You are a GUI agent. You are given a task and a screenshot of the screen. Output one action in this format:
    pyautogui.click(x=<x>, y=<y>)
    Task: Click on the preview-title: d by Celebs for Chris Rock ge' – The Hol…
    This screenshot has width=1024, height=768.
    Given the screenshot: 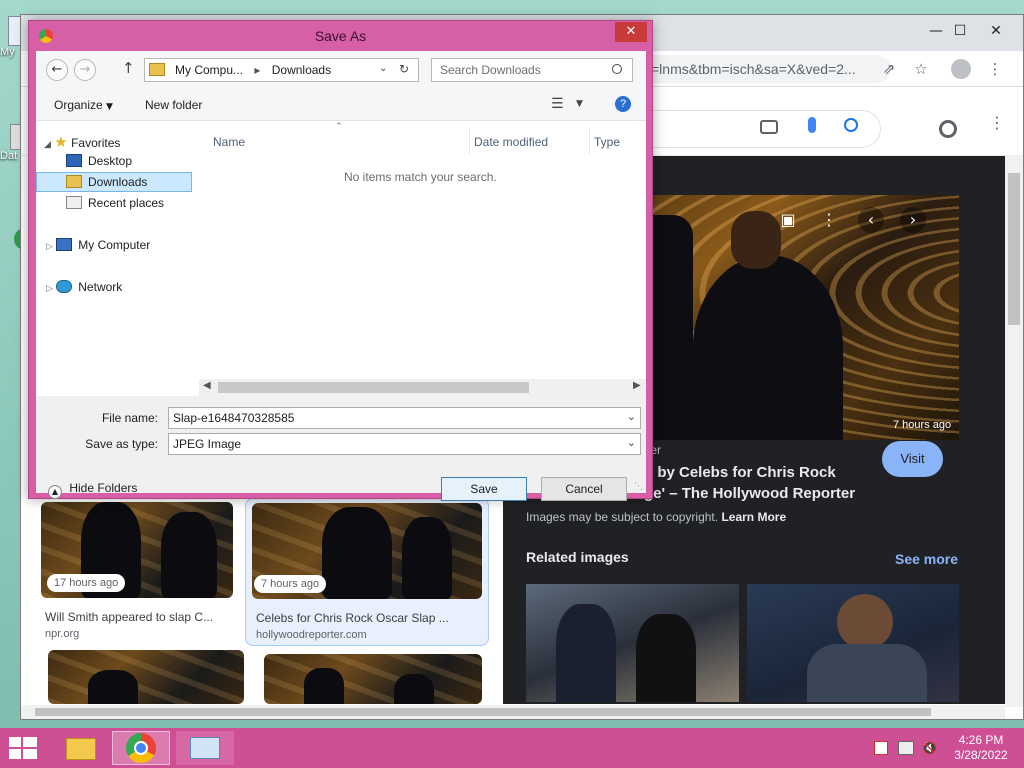 What is the action you would take?
    pyautogui.click(x=749, y=483)
    